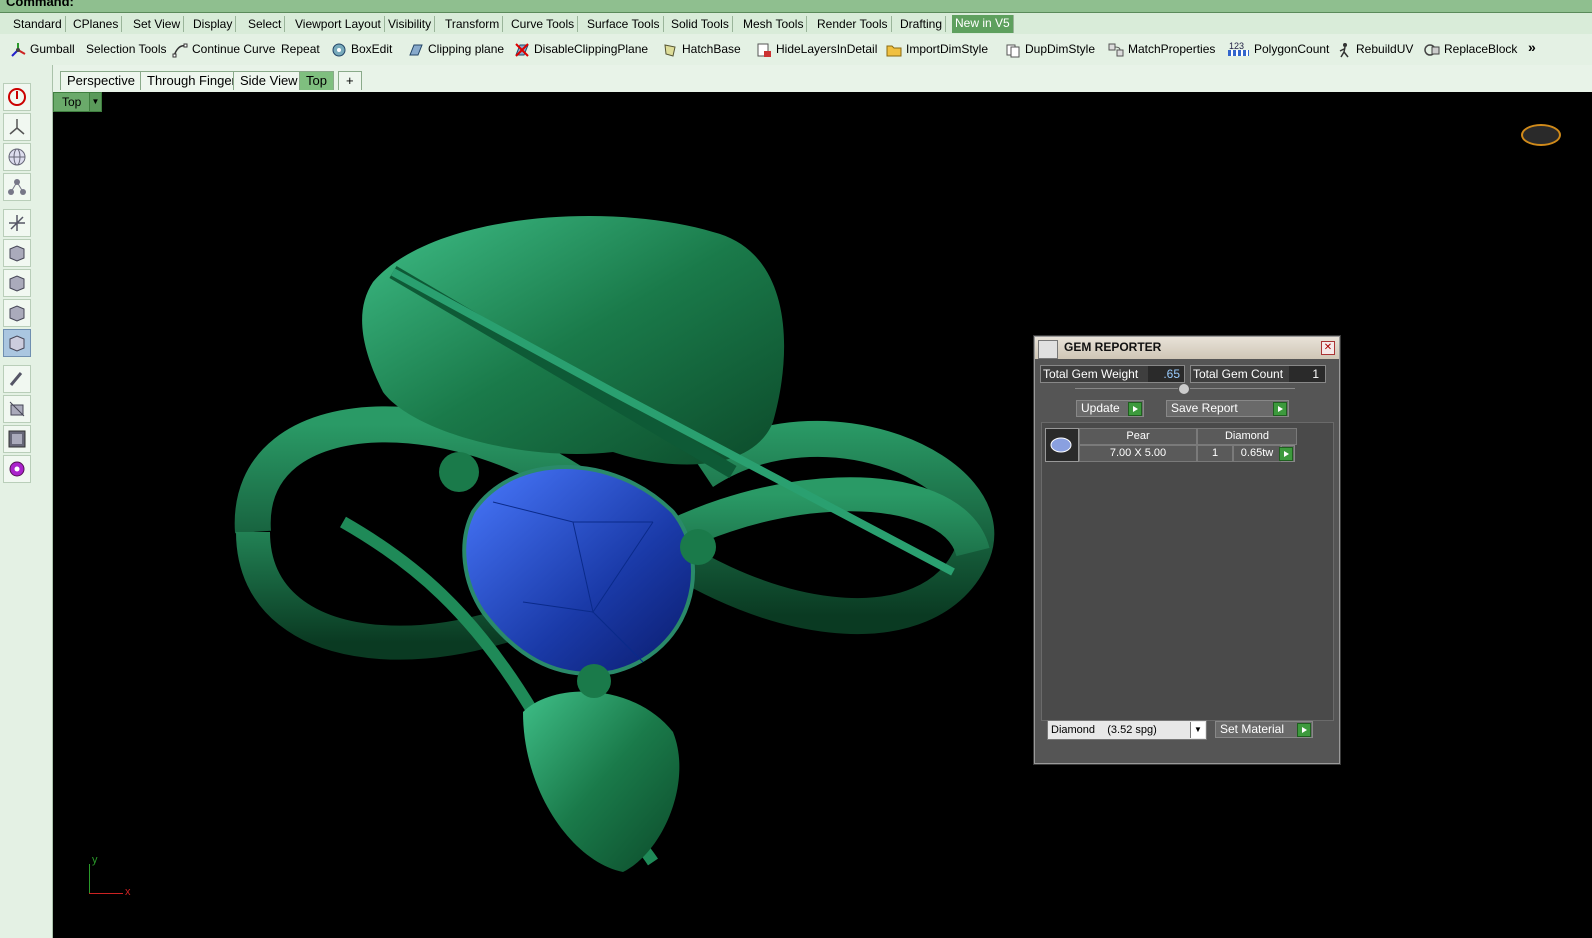 The image size is (1592, 938). I want to click on globe-tool-button, so click(17, 157).